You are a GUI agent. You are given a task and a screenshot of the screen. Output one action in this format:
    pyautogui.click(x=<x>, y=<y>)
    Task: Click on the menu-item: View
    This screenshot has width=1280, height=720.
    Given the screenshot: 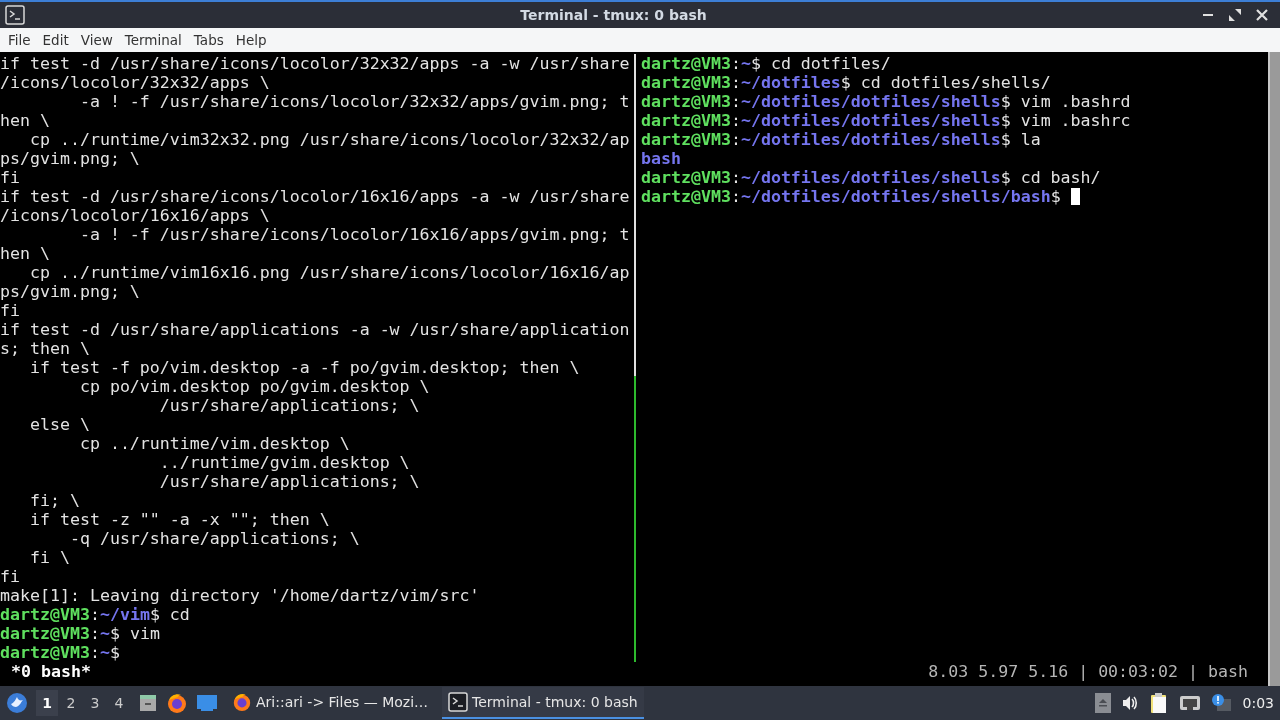 What is the action you would take?
    pyautogui.click(x=96, y=40)
    